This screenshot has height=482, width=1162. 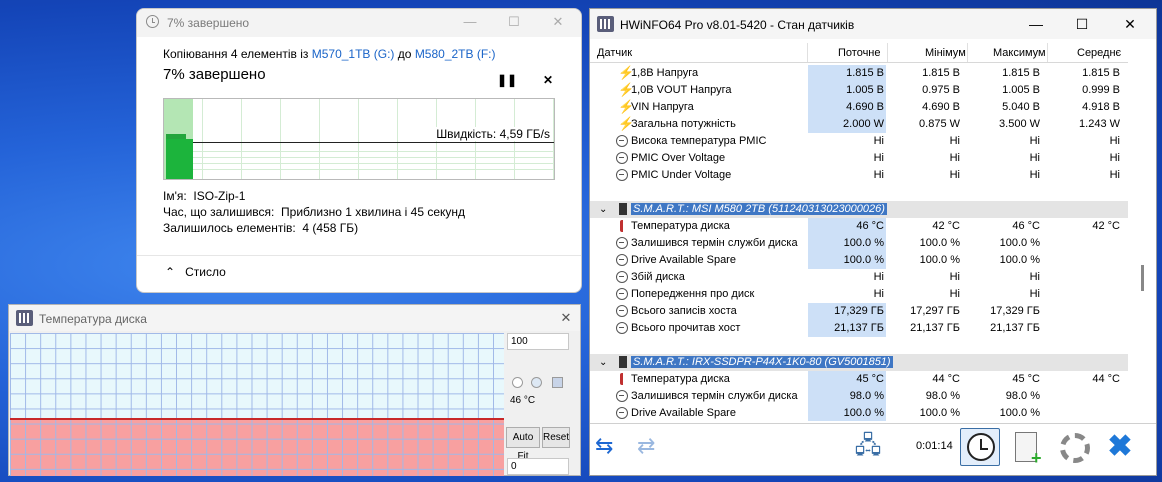 What do you see at coordinates (176, 136) in the screenshot?
I see `speed-area-top` at bounding box center [176, 136].